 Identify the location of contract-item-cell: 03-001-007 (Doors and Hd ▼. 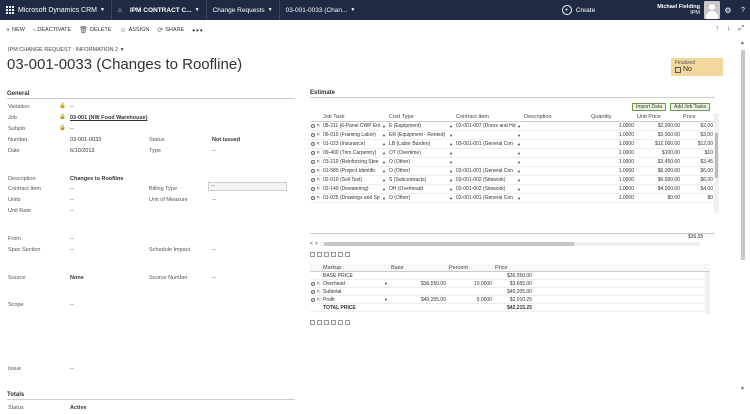
(489, 126).